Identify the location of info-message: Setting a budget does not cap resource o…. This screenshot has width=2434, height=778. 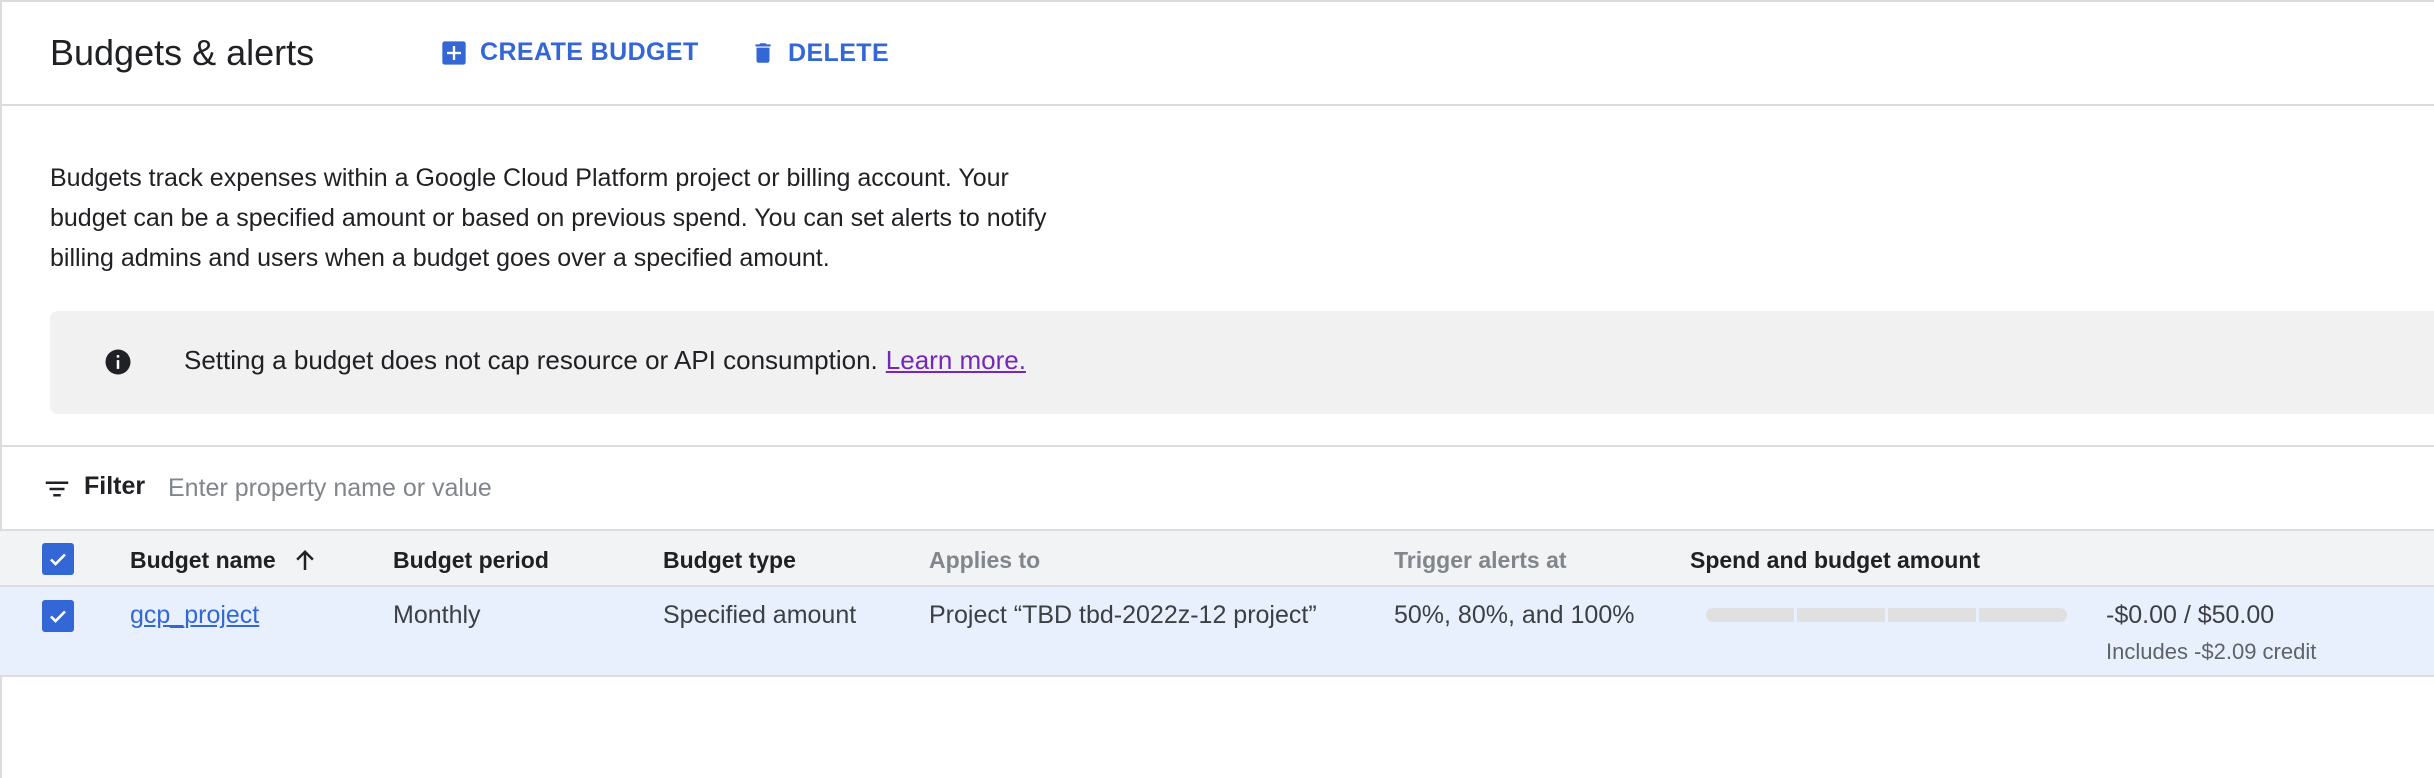
(531, 360).